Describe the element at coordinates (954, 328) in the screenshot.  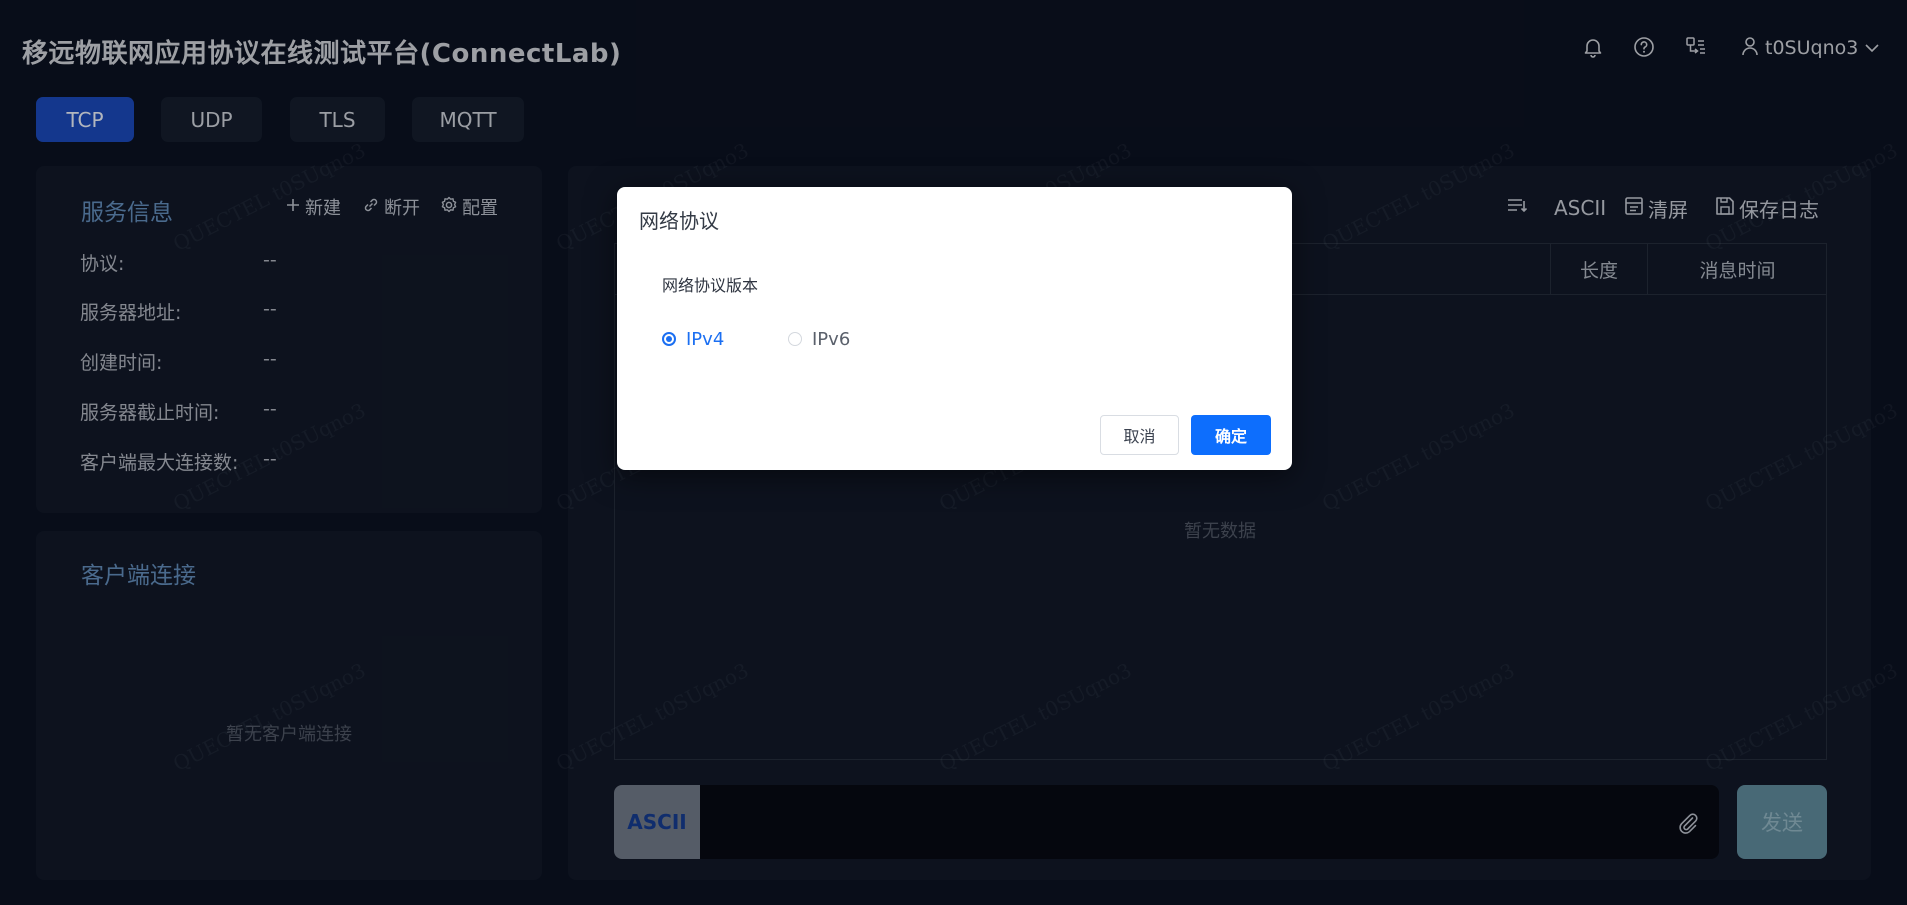
I see `network-protocol-dialog: 网络协议 网络协议版本 IPv4 IPv6 取消 确定` at that location.